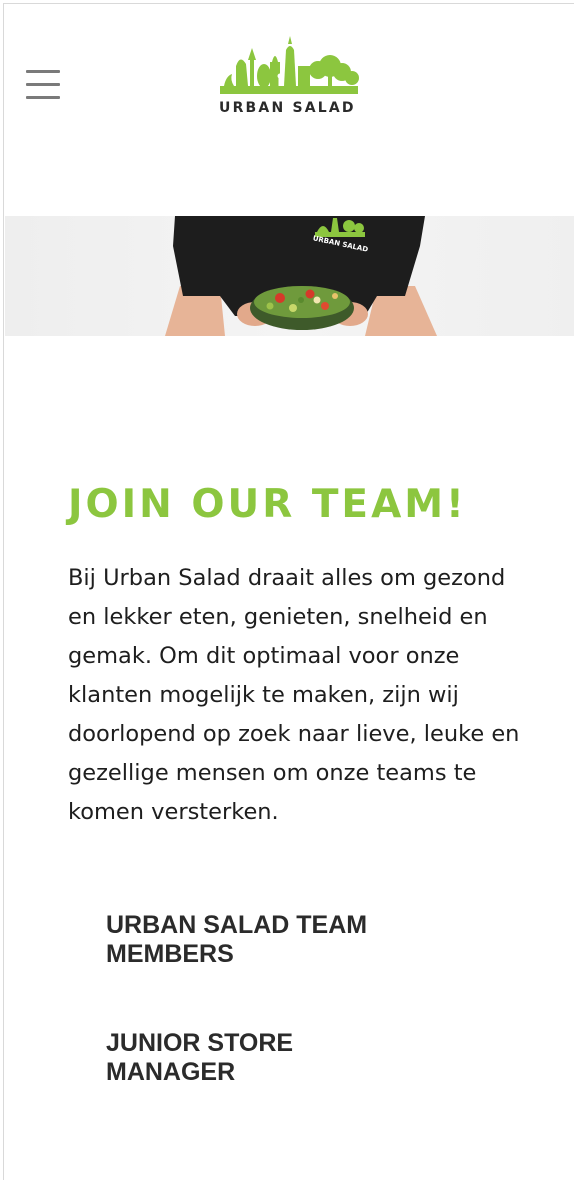 This screenshot has width=574, height=1180. Describe the element at coordinates (44, 89) in the screenshot. I see `hamburger-menu-icon` at that location.